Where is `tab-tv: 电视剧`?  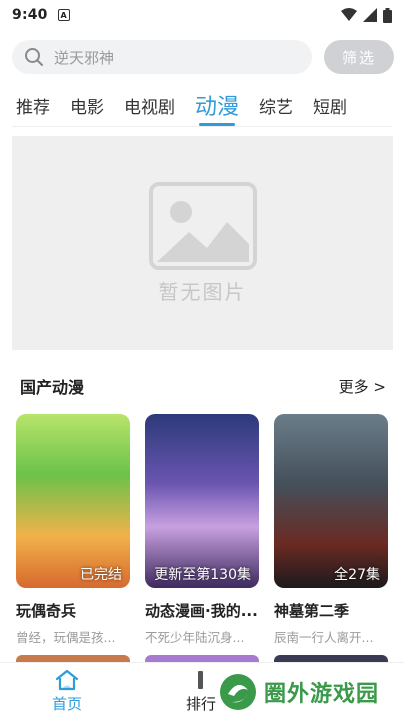
tab-tv: 电视剧 is located at coordinates (149, 109).